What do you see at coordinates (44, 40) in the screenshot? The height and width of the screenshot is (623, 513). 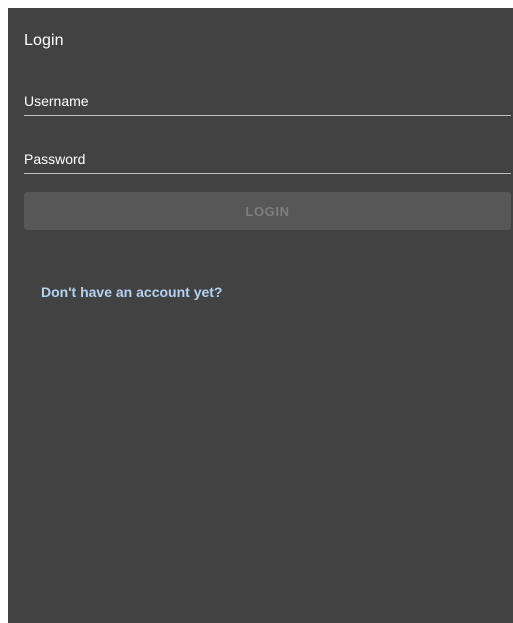 I see `login-title: Login` at bounding box center [44, 40].